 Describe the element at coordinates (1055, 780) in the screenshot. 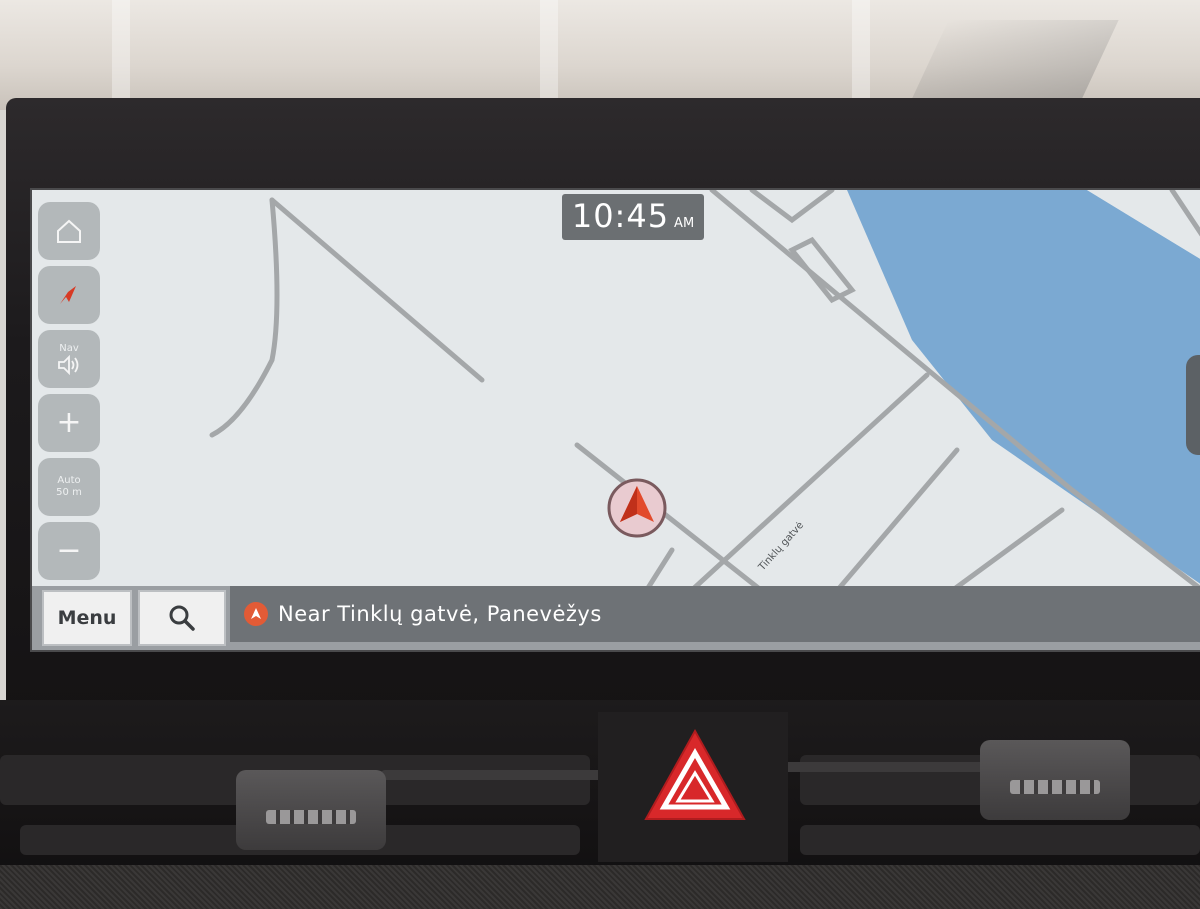

I see `right-vent-control` at that location.